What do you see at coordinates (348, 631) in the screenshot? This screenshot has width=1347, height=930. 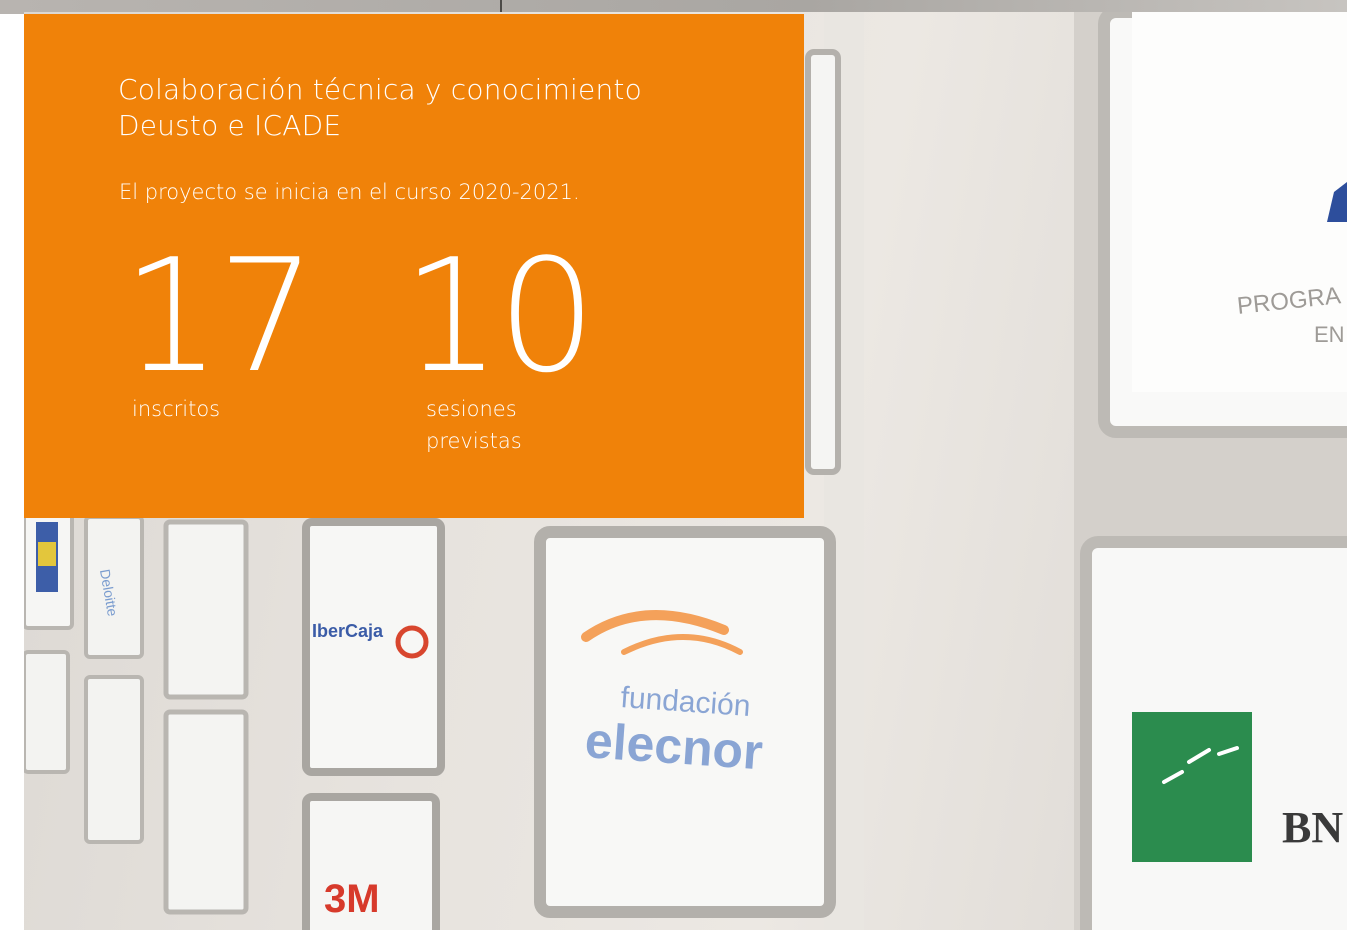 I see `logo-ibercaja: IberCaja` at bounding box center [348, 631].